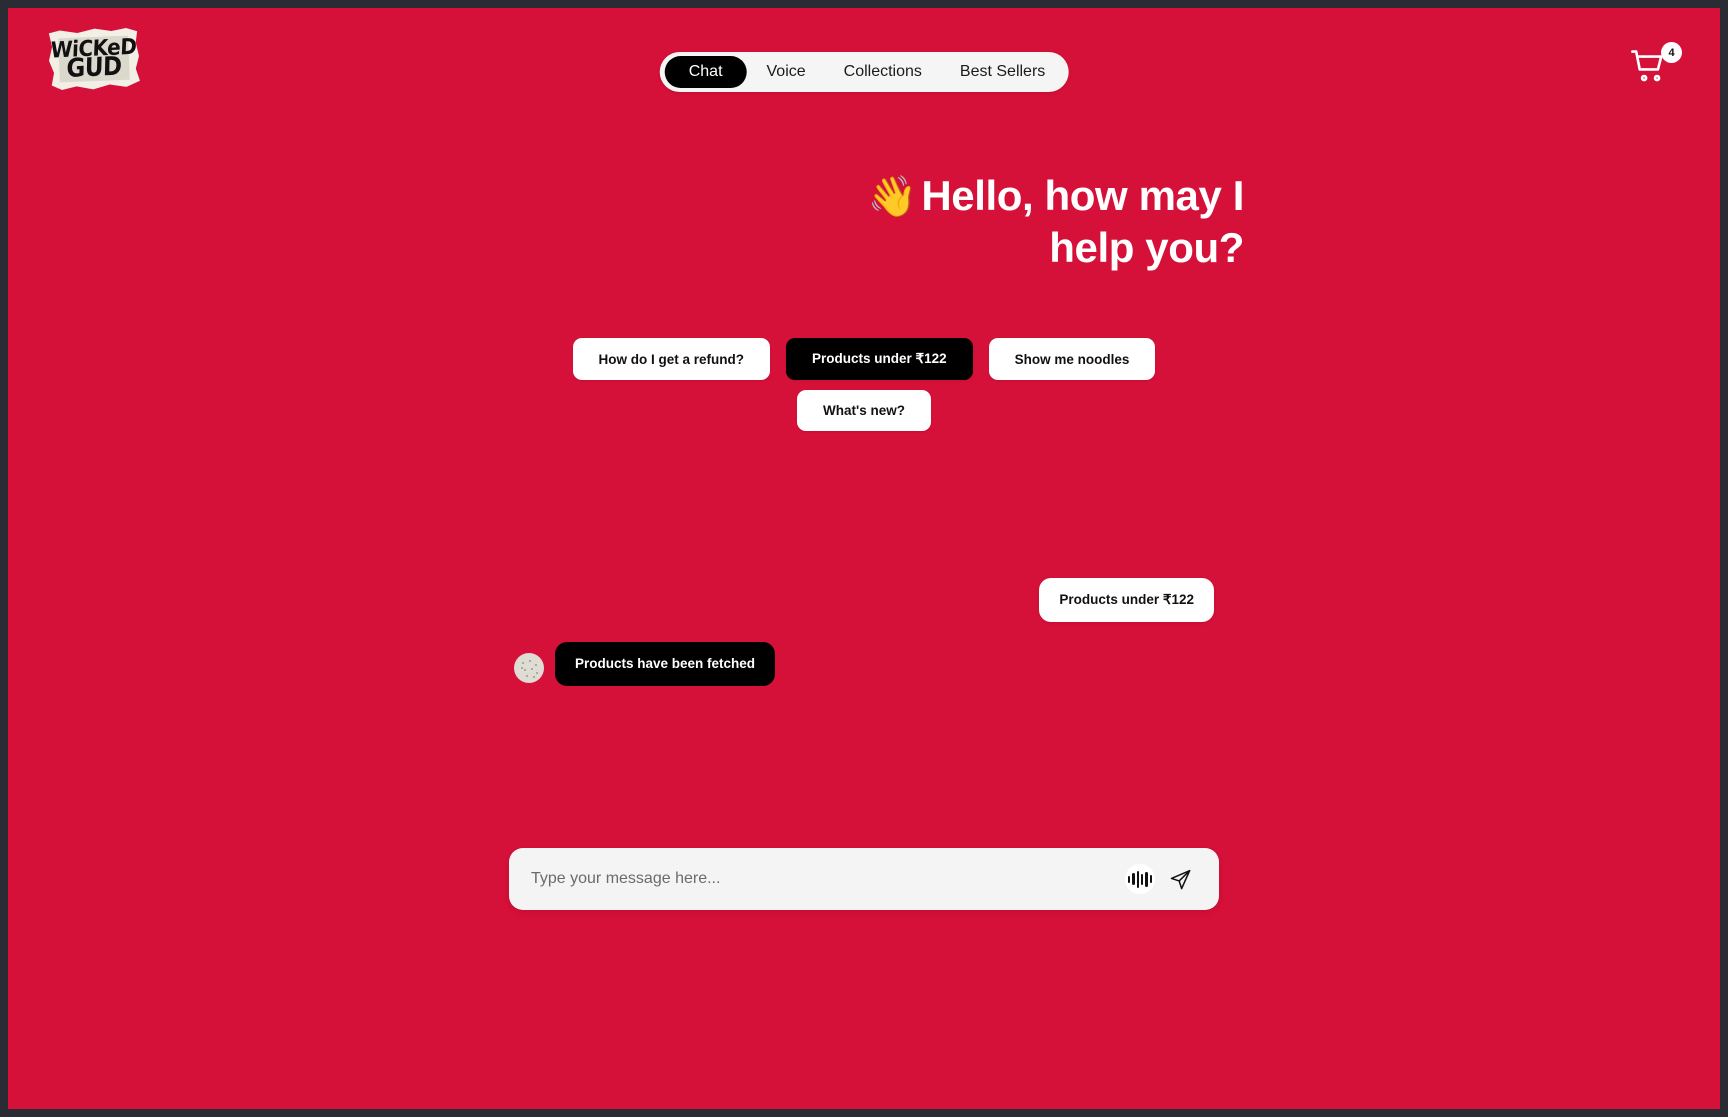 The width and height of the screenshot is (1728, 1117). I want to click on wickedgud-logo: WiCKeD GUD, so click(94, 59).